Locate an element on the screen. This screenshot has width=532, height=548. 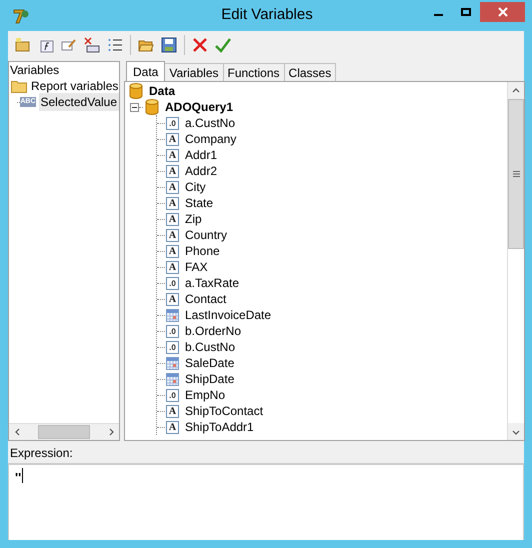
tree-item: a.CustNo is located at coordinates (210, 123).